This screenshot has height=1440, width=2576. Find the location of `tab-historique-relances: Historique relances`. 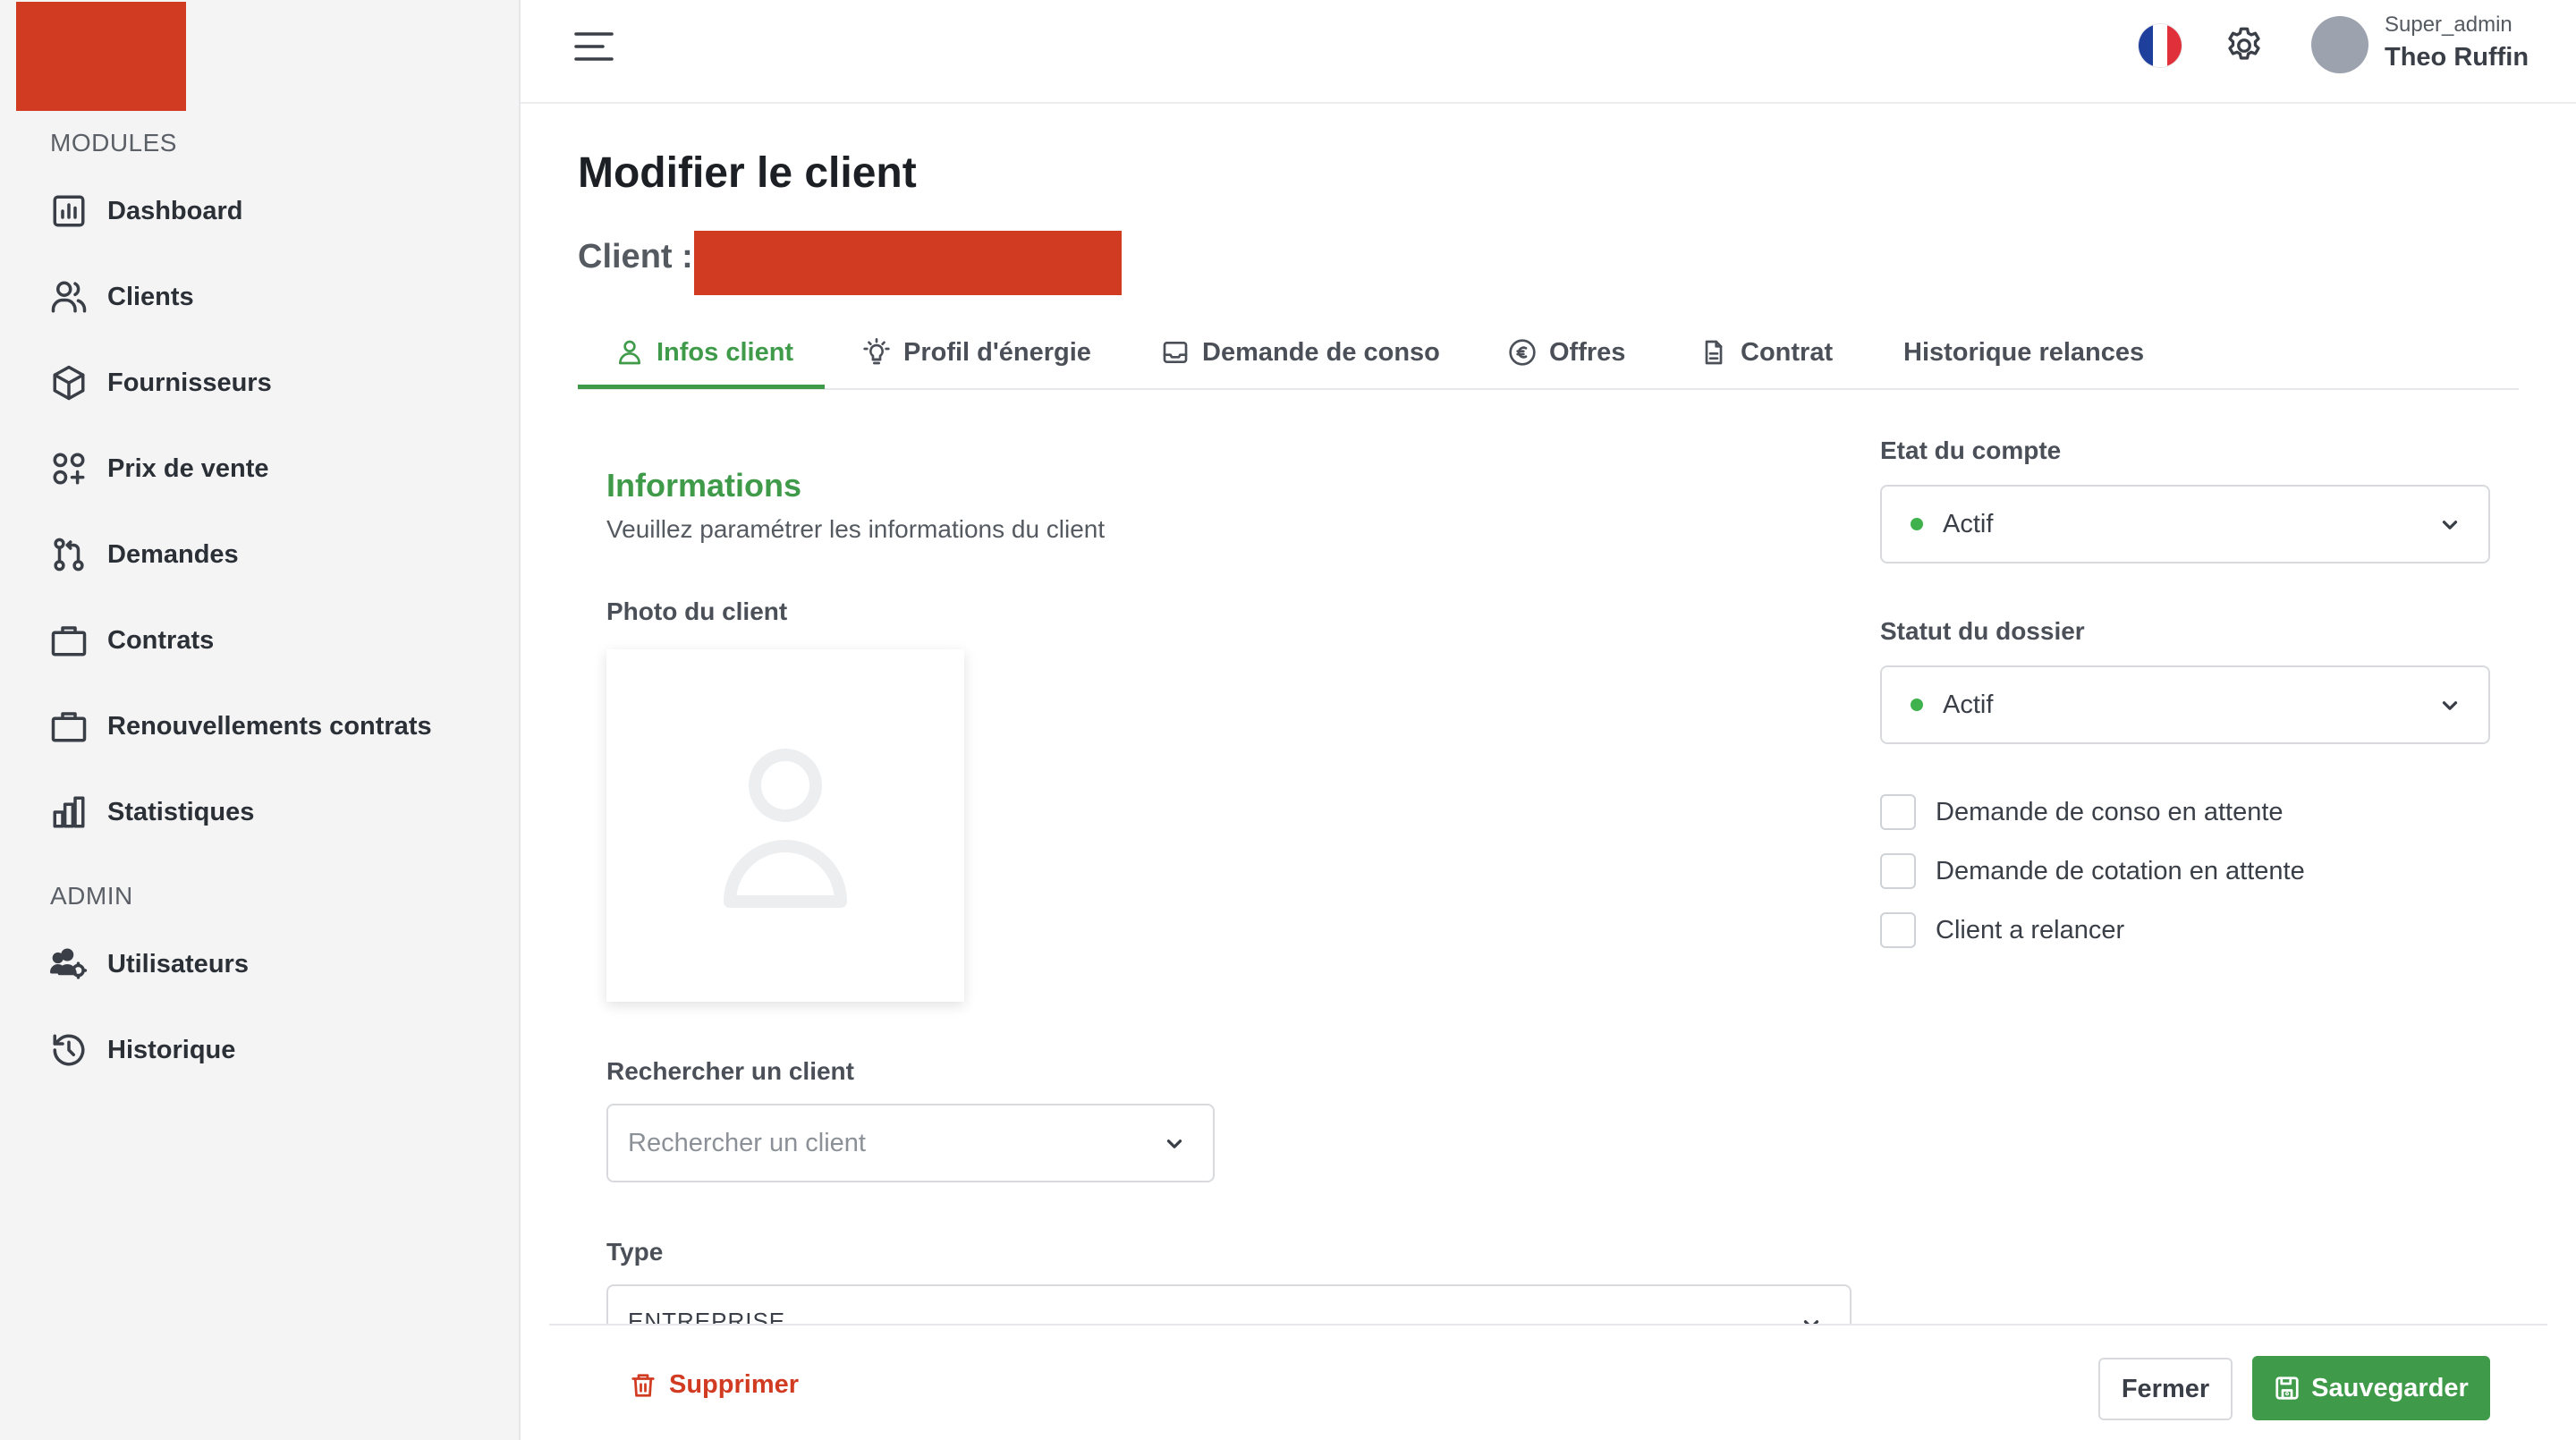

tab-historique-relances: Historique relances is located at coordinates (2023, 352).